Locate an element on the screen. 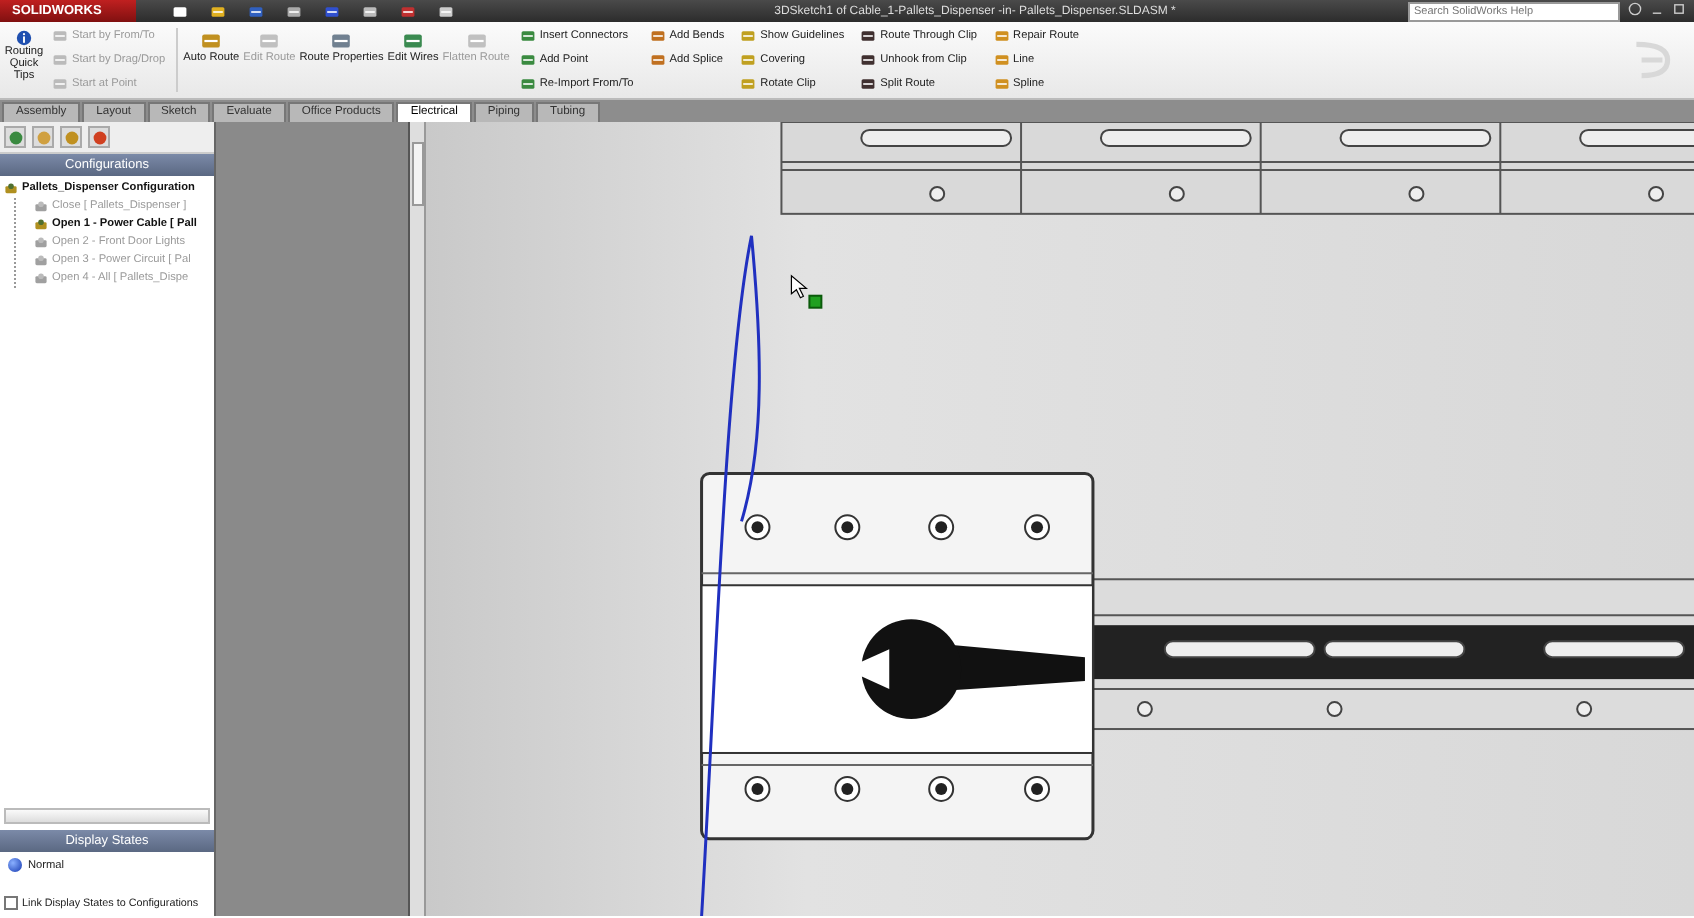 The image size is (1694, 918). info-icon is located at coordinates (24, 38).